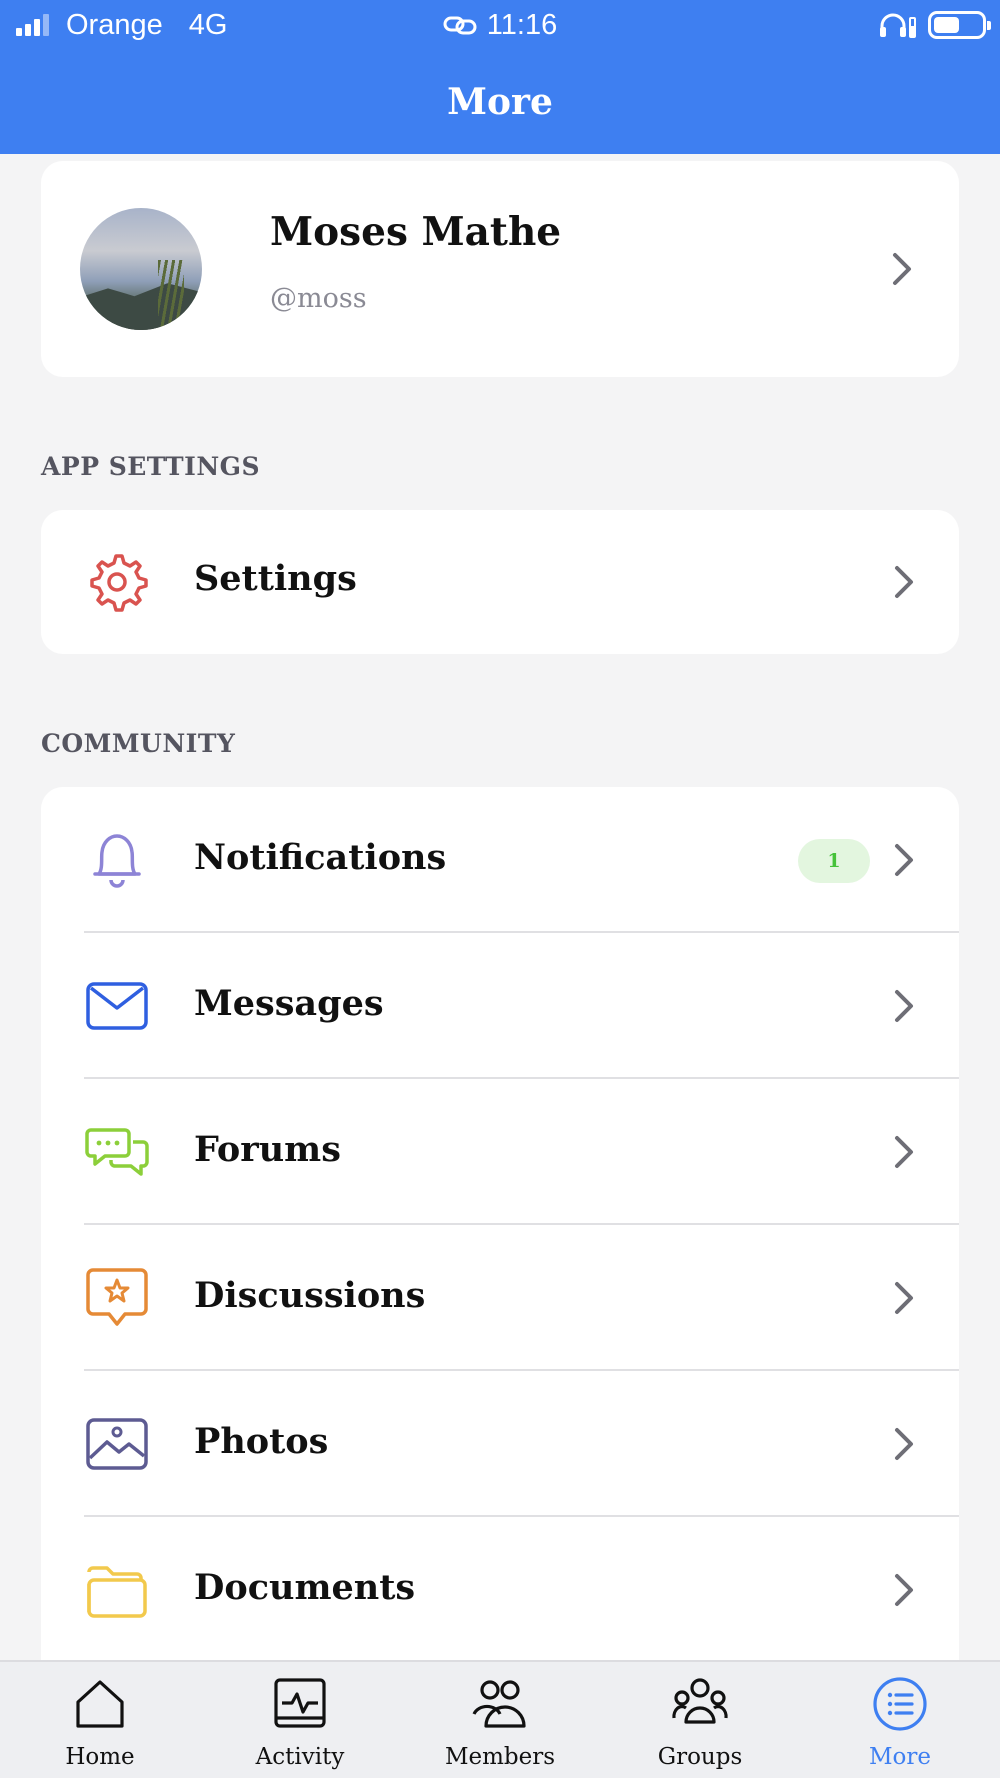  Describe the element at coordinates (141, 269) in the screenshot. I see `avatar` at that location.